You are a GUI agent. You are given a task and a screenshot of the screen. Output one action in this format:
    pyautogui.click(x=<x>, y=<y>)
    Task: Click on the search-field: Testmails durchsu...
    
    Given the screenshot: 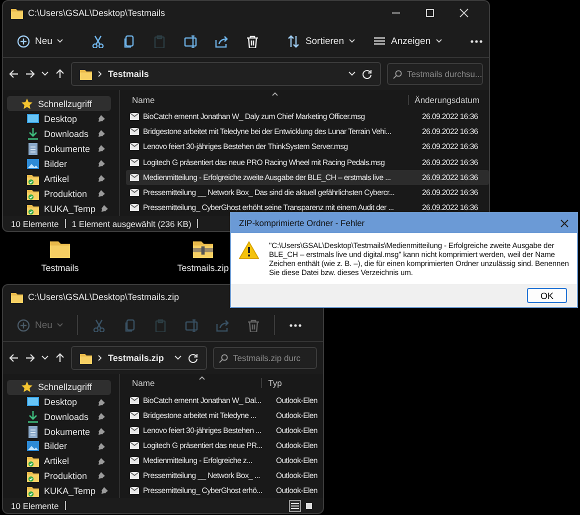 What is the action you would take?
    pyautogui.click(x=435, y=74)
    